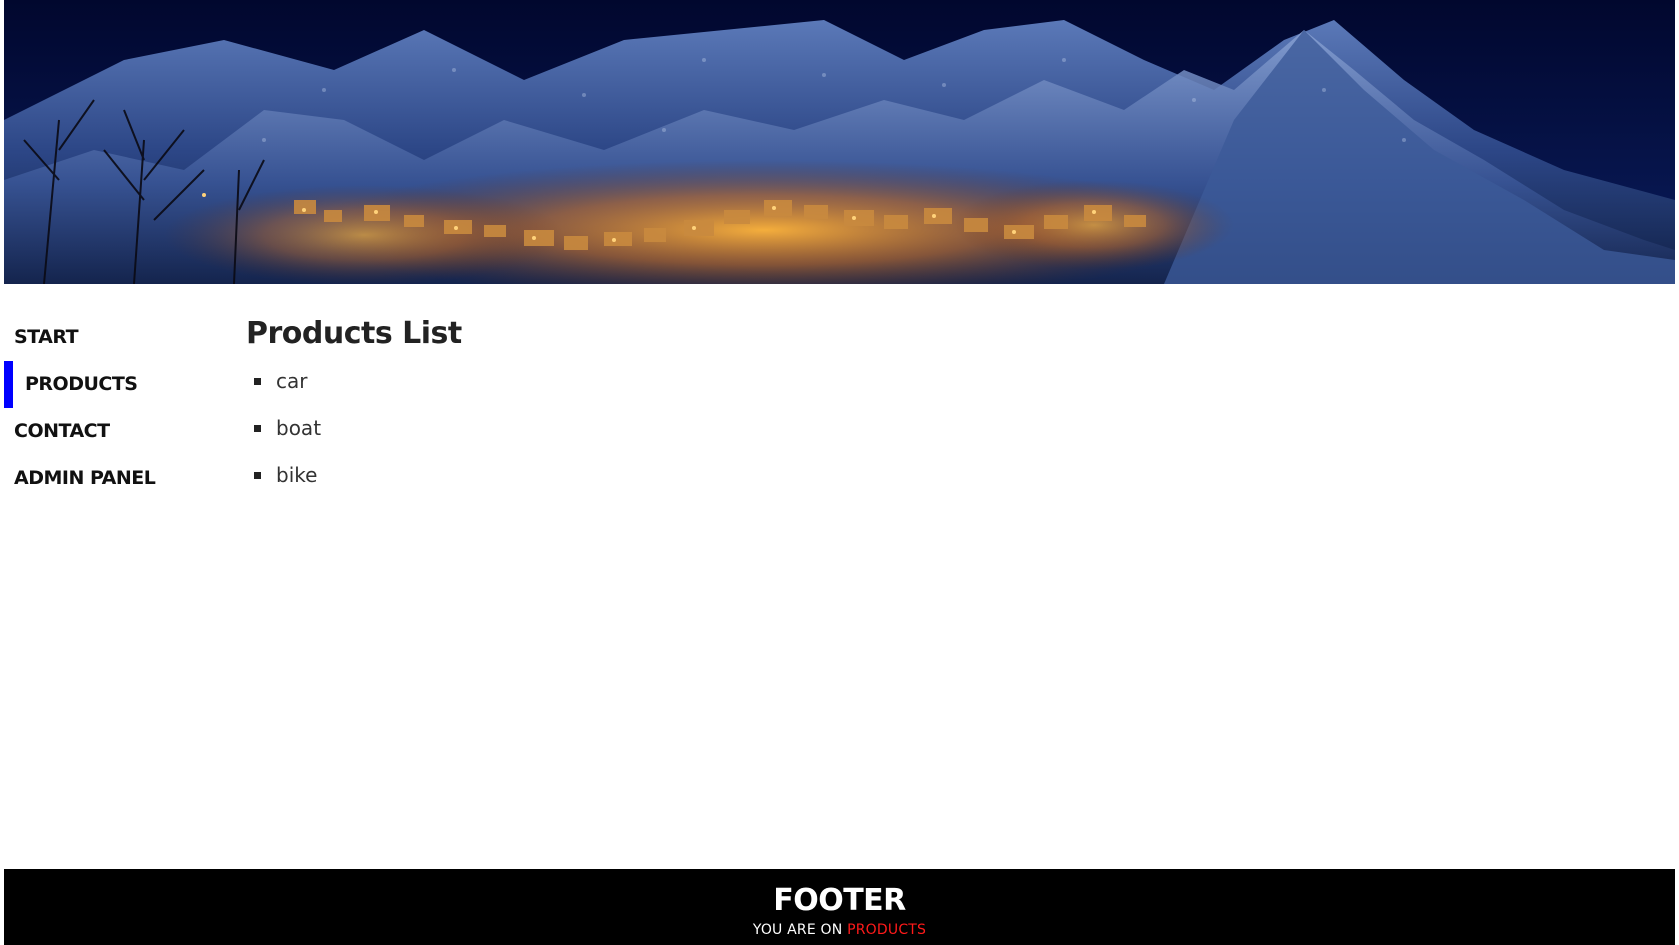  What do you see at coordinates (114, 431) in the screenshot?
I see `nav-item-contact: CONTACT` at bounding box center [114, 431].